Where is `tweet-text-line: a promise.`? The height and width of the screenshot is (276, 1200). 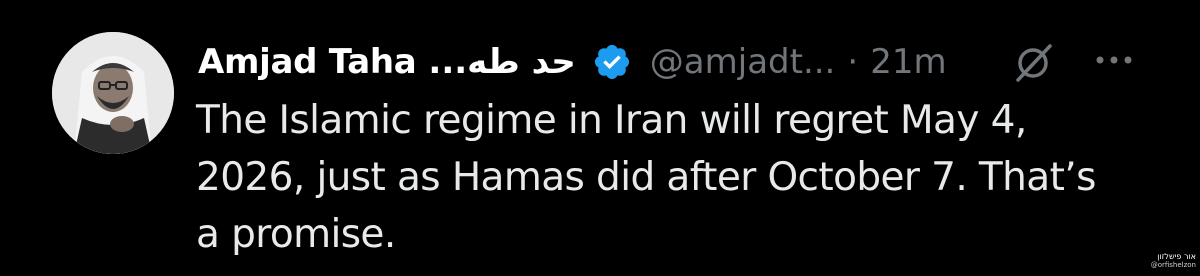
tweet-text-line: a promise. is located at coordinates (296, 234).